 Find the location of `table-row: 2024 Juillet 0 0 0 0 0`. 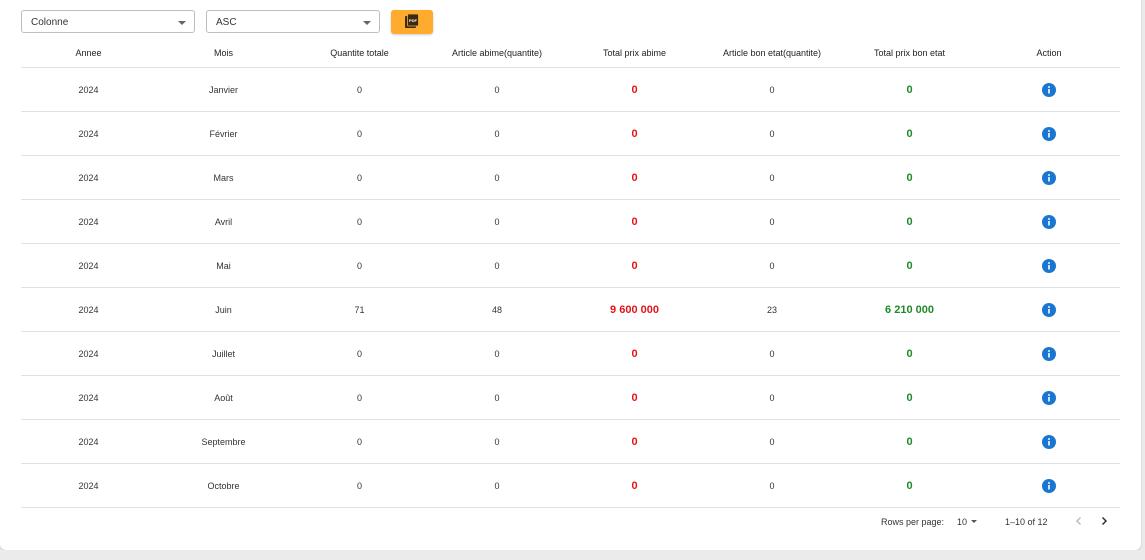

table-row: 2024 Juillet 0 0 0 0 0 is located at coordinates (570, 353).